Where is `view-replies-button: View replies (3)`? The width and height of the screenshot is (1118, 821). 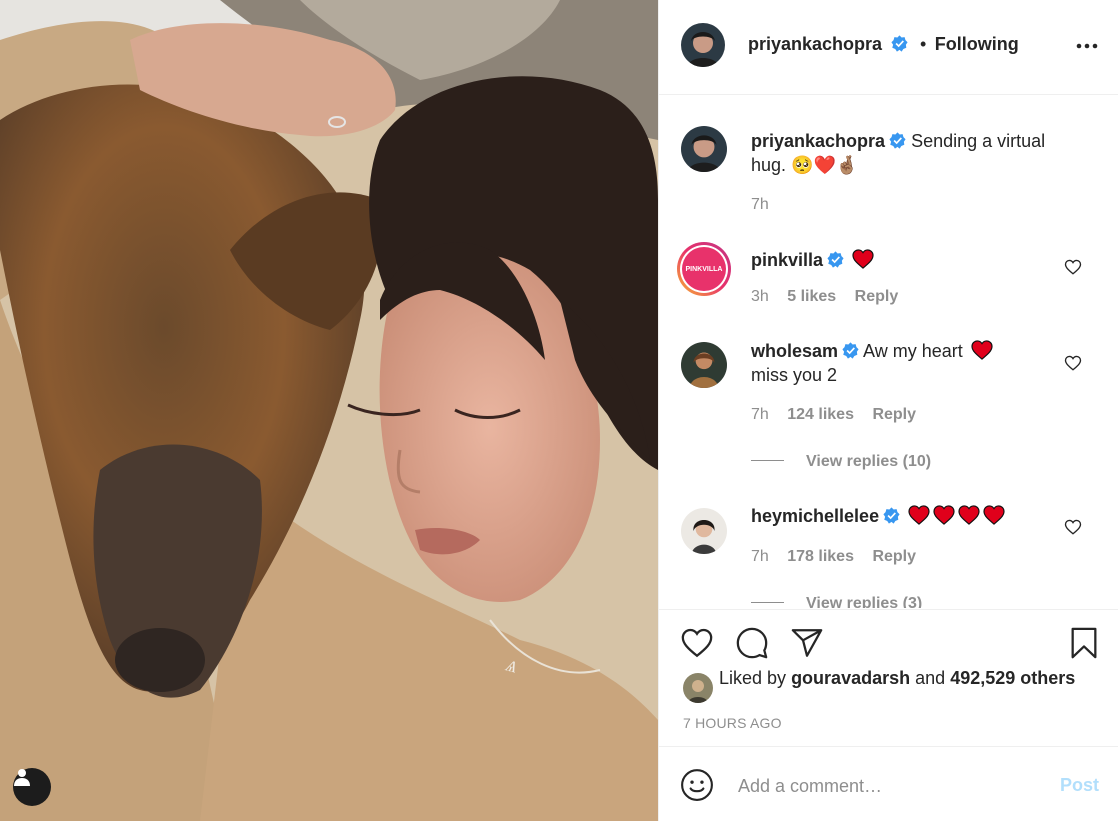 view-replies-button: View replies (3) is located at coordinates (836, 601).